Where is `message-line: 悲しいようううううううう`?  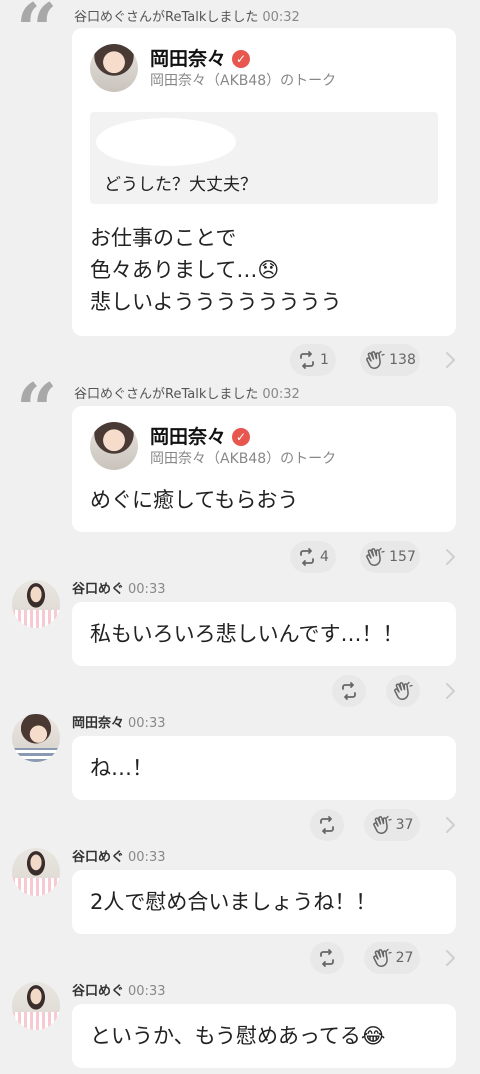 message-line: 悲しいようううううううう is located at coordinates (216, 302).